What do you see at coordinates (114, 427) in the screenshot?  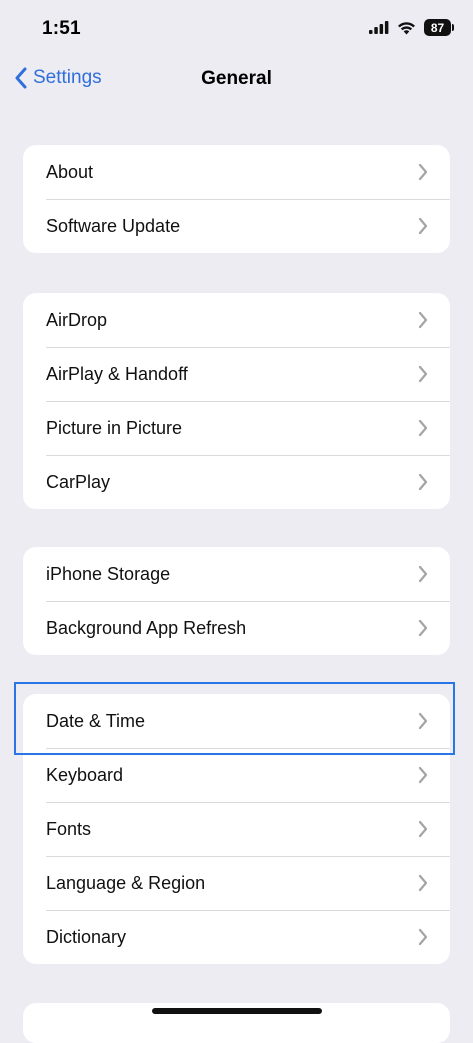 I see `row-label: Picture in Picture` at bounding box center [114, 427].